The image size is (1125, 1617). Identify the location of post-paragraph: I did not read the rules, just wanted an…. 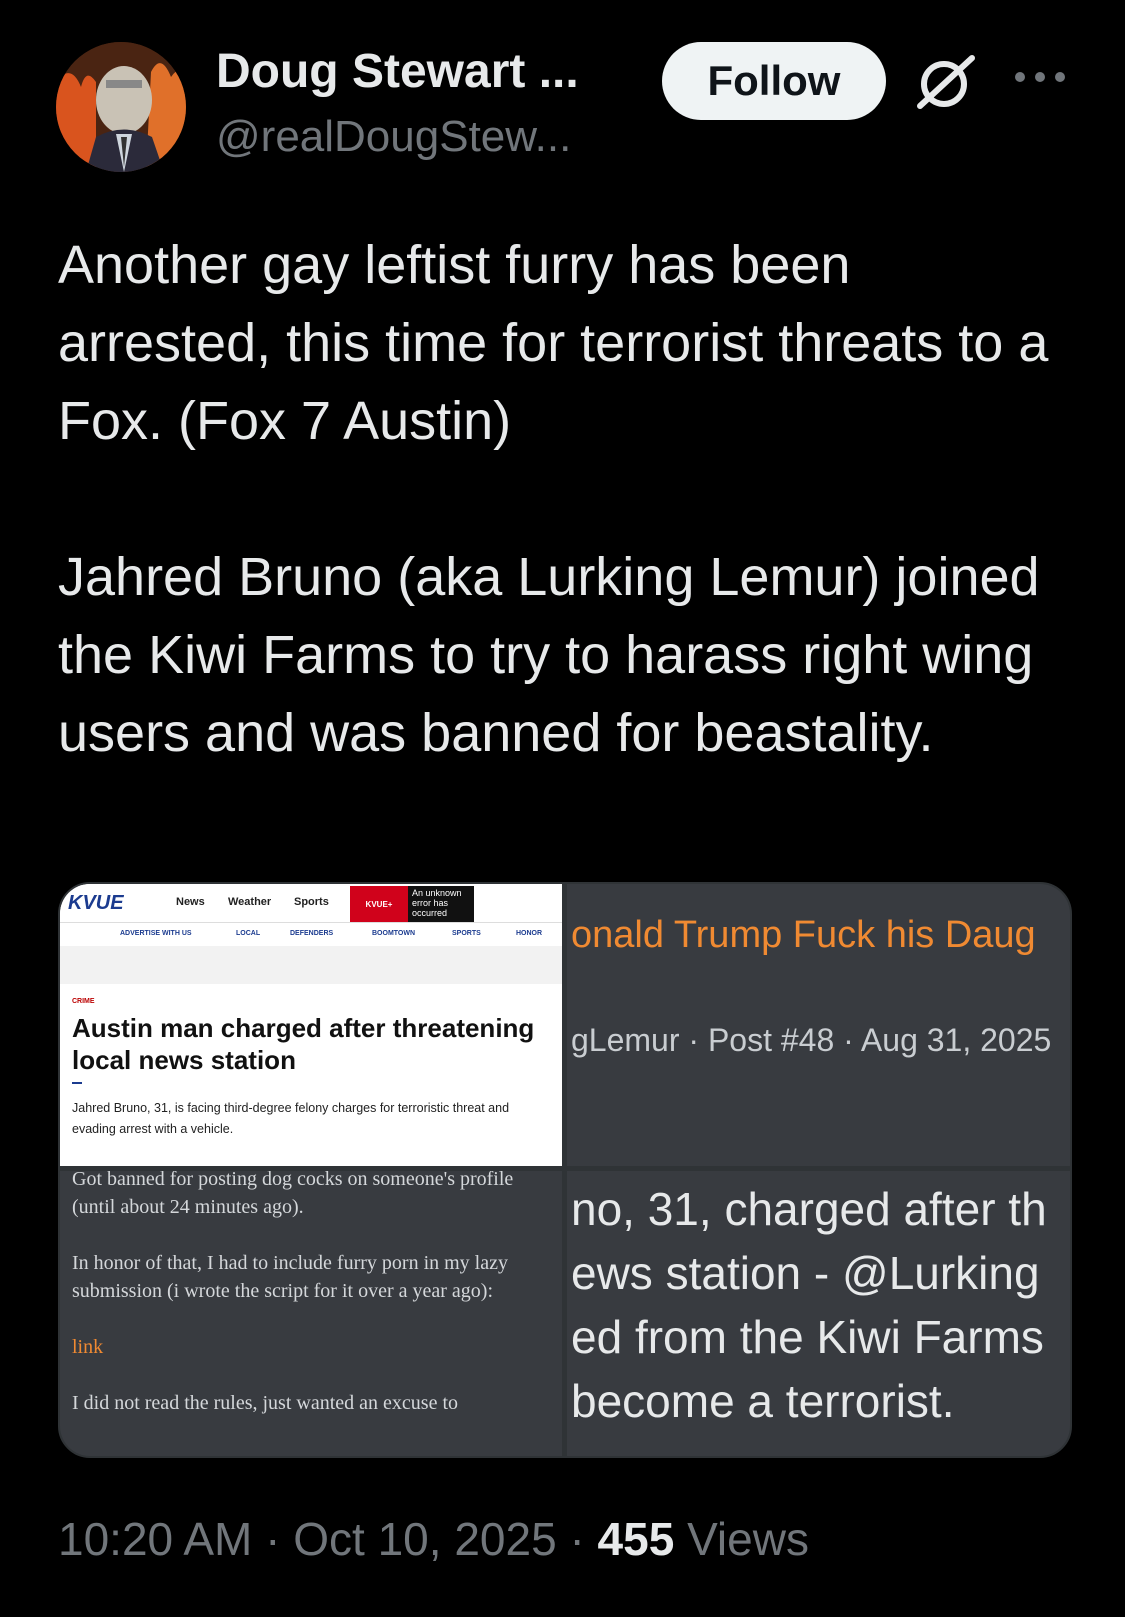
(265, 1403).